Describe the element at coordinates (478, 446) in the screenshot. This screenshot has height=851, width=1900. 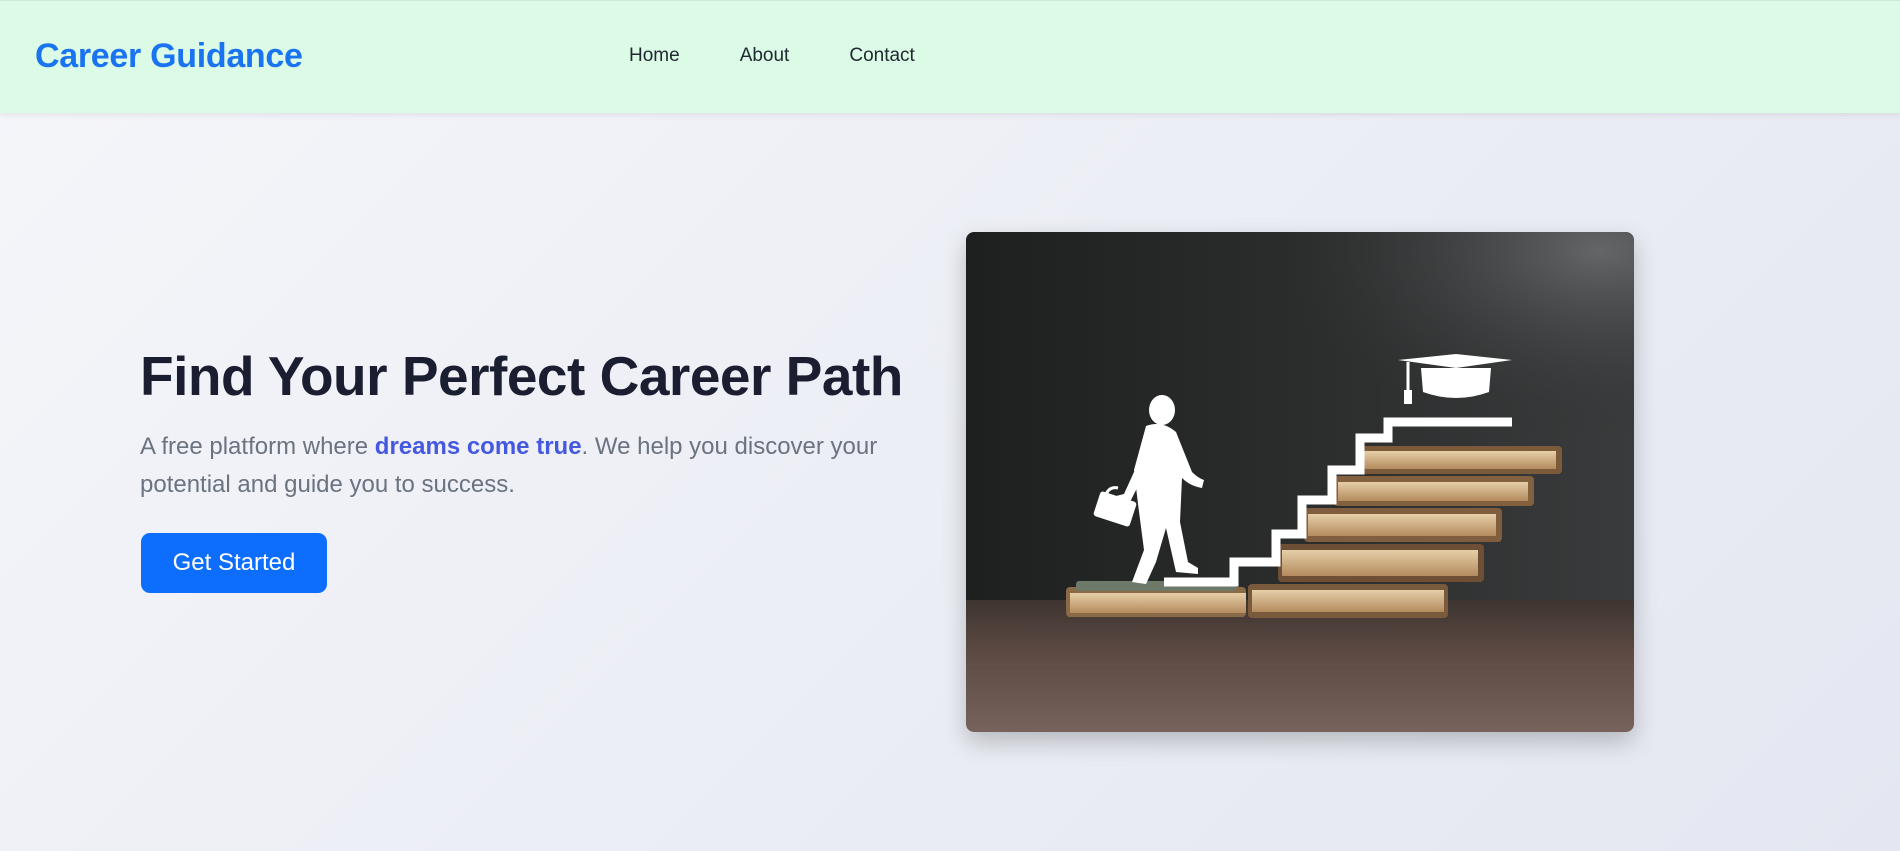
I see `hero-highlight: dreams come true` at that location.